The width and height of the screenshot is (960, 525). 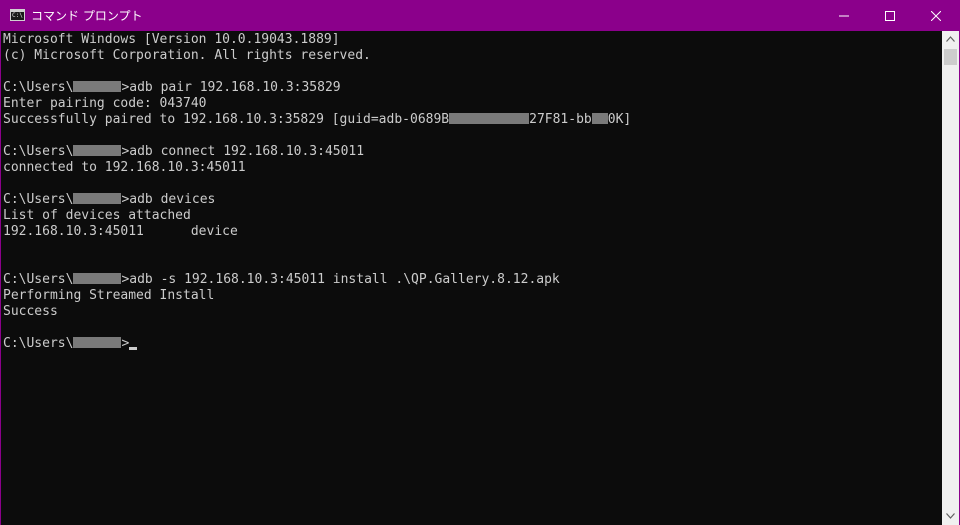 What do you see at coordinates (105, 103) in the screenshot?
I see `console-text: Enter pairing code: 043740` at bounding box center [105, 103].